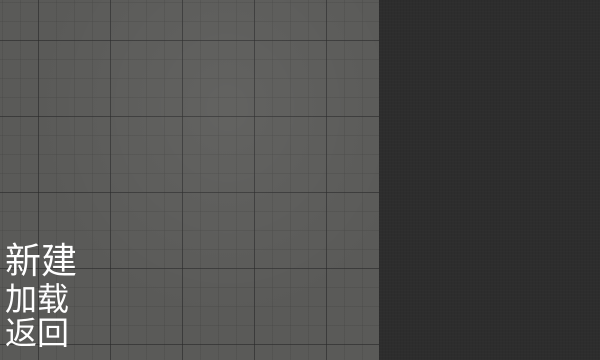 The image size is (600, 360). Describe the element at coordinates (41, 334) in the screenshot. I see `menu-item-back: 返回` at that location.